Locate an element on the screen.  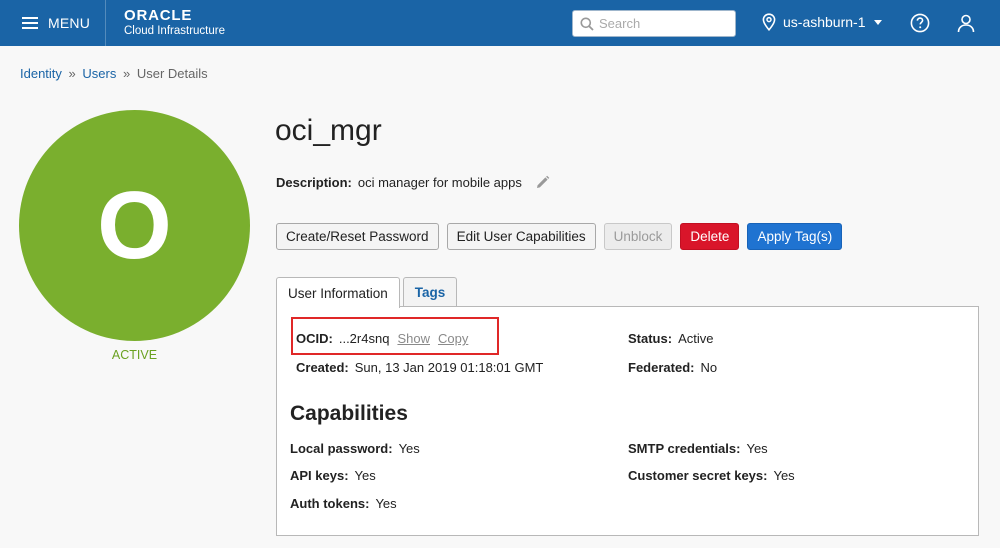
brand-name: ORACLE is located at coordinates (158, 15).